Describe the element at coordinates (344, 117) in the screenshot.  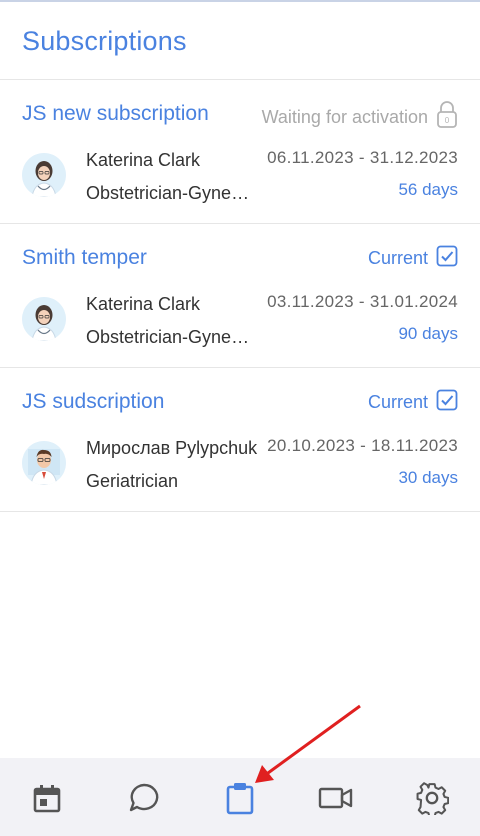
I see `status-label: Waiting for activation` at that location.